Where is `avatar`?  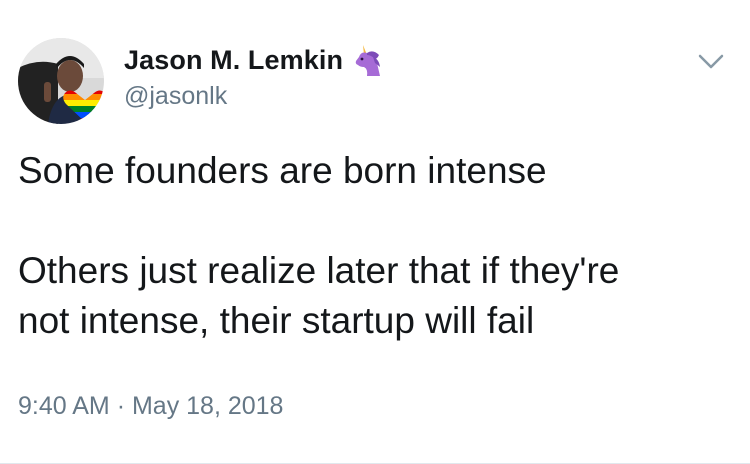 avatar is located at coordinates (61, 81).